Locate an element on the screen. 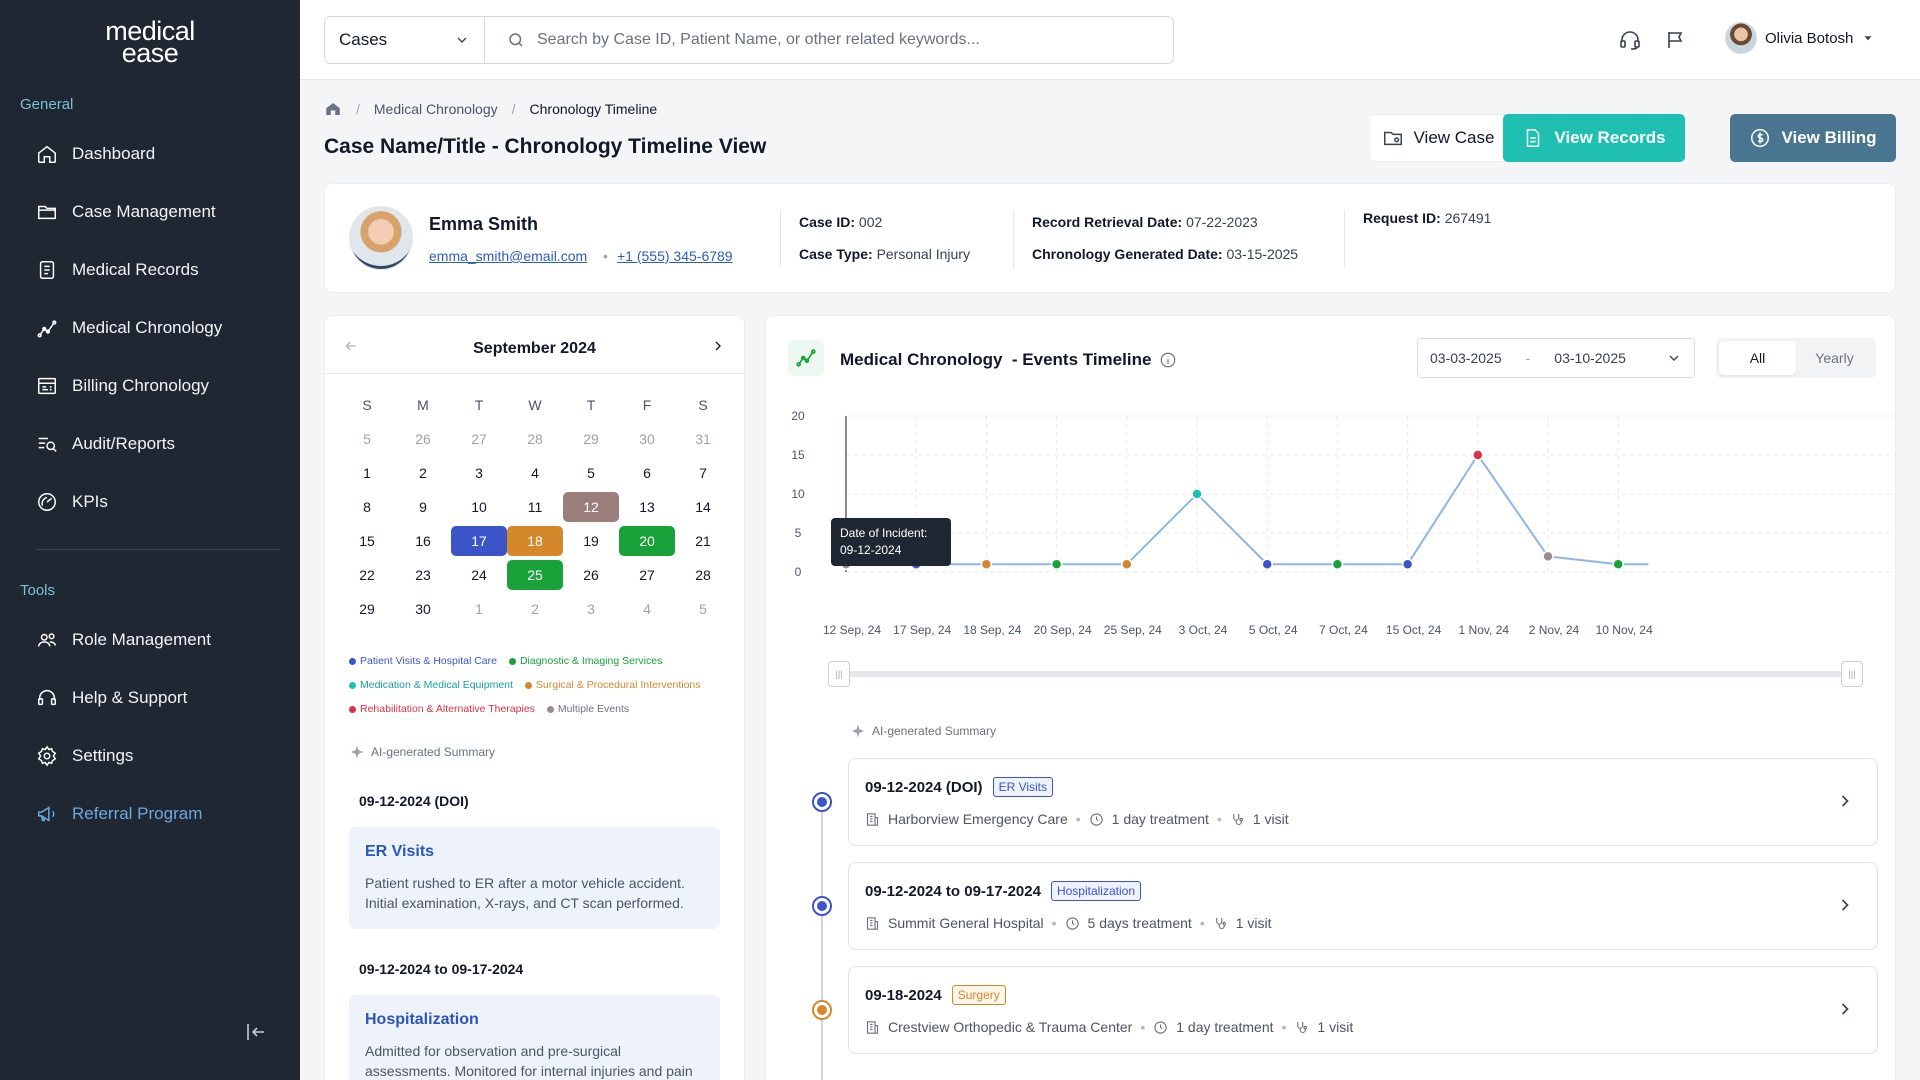 Image resolution: width=1920 pixels, height=1080 pixels. y-tick-label: 10 is located at coordinates (798, 494).